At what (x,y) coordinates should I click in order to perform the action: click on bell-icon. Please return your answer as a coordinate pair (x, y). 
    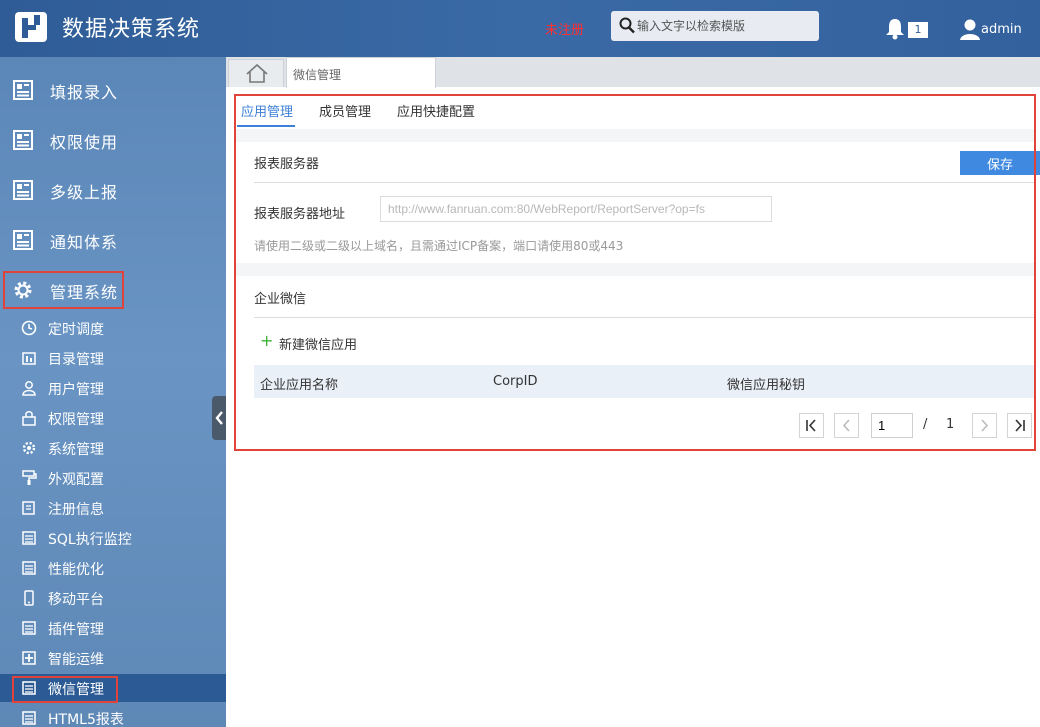
    Looking at the image, I should click on (895, 29).